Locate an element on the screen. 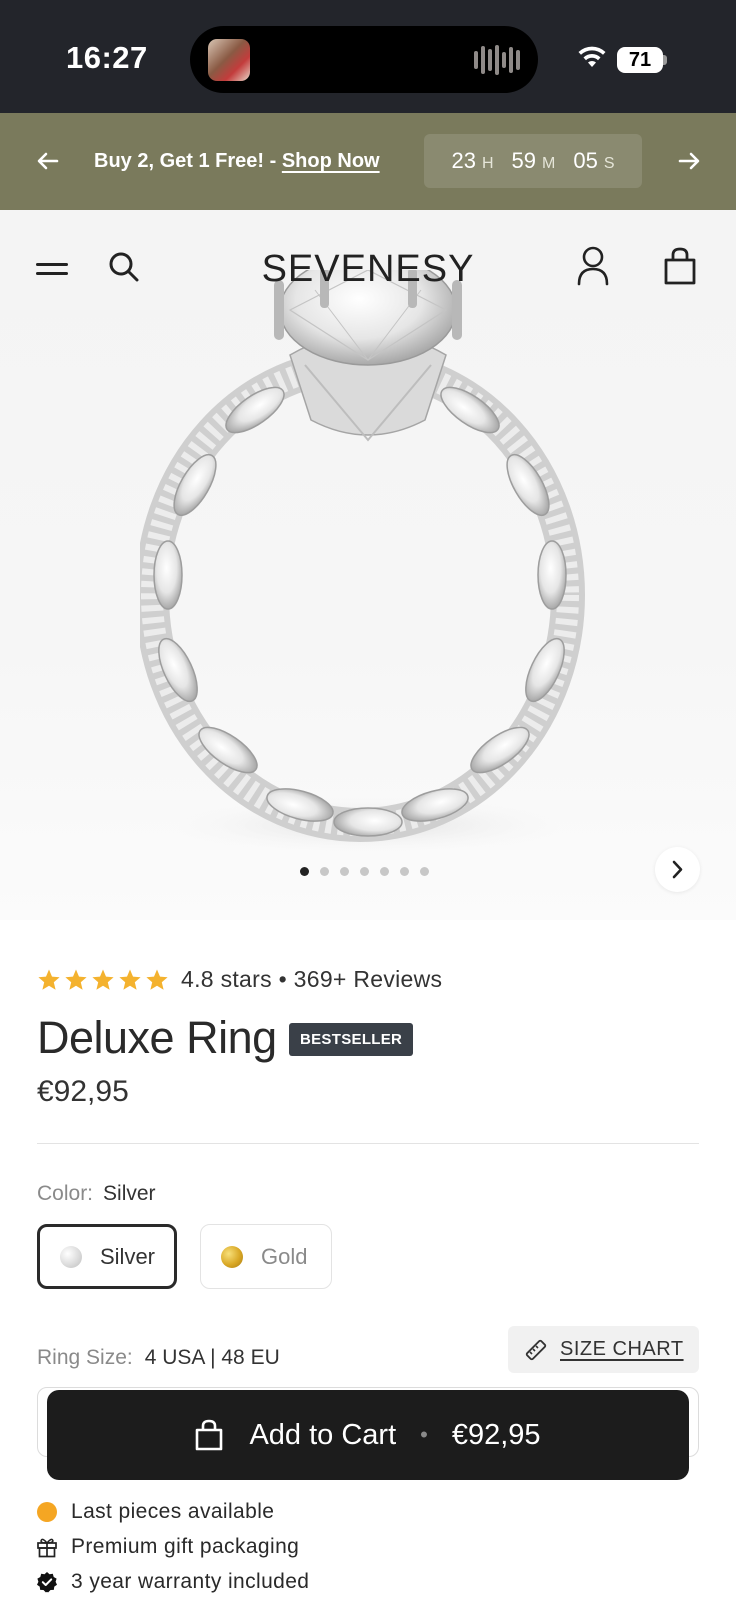 Image resolution: width=736 pixels, height=1600 pixels. color-option-label: Silver is located at coordinates (128, 1256).